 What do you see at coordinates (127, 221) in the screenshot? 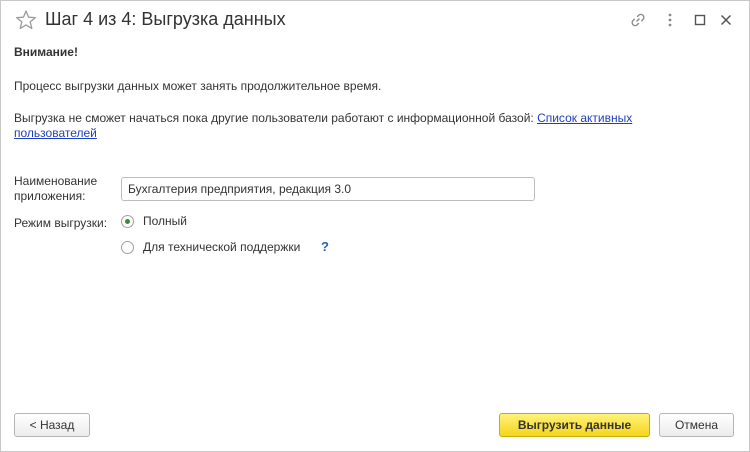
I see `radio-checked-icon` at bounding box center [127, 221].